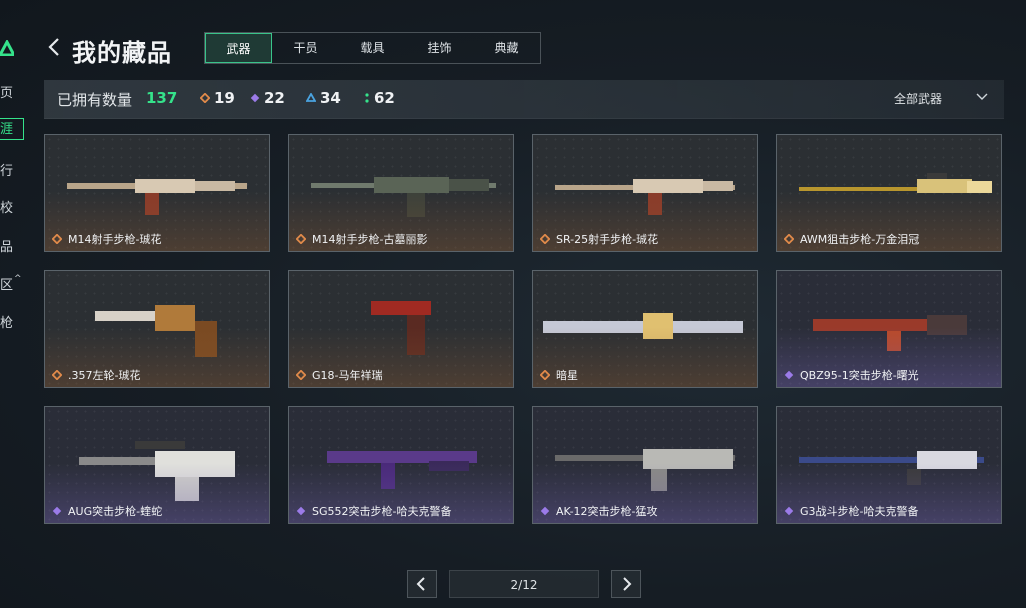 This screenshot has width=1026, height=608. I want to click on weapon-card: G18-马年祥瑞, so click(401, 329).